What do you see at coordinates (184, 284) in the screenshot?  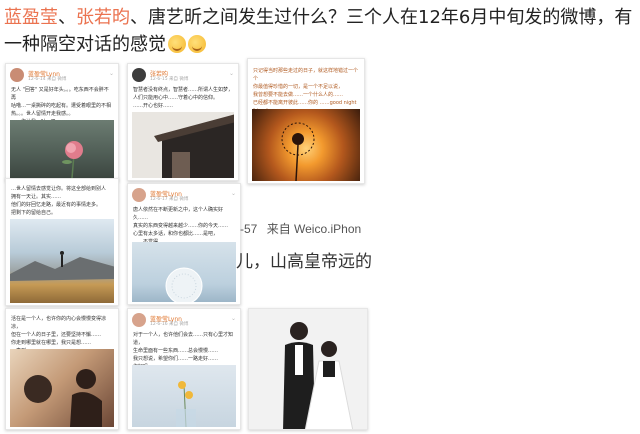 I see `dandelion-illustration` at bounding box center [184, 284].